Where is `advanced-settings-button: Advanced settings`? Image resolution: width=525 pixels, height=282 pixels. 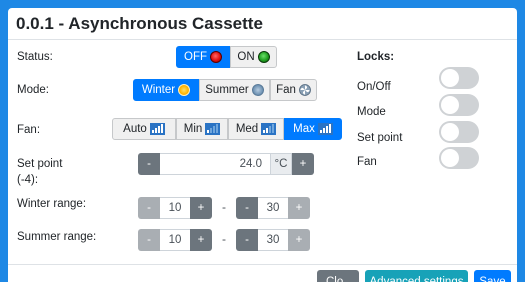
advanced-settings-button: Advanced settings is located at coordinates (416, 276).